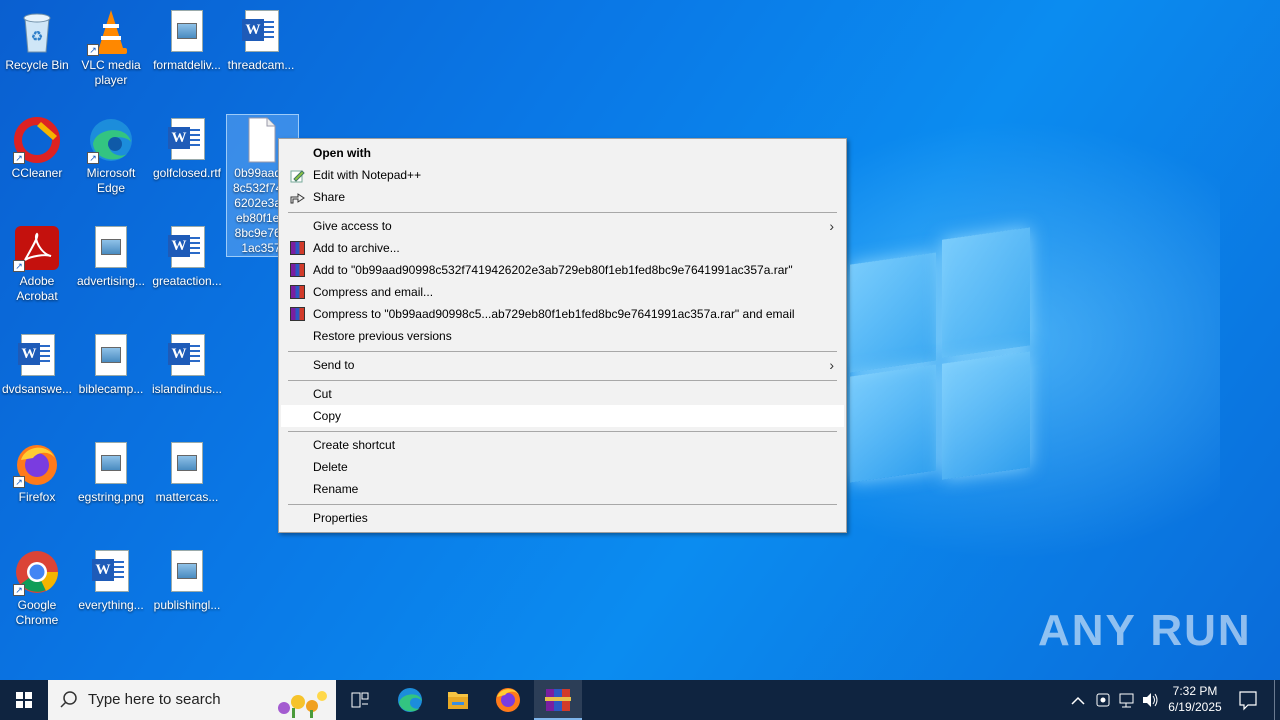 The height and width of the screenshot is (720, 1280). Describe the element at coordinates (111, 72) in the screenshot. I see `desktop-icon-label: VLC media player` at that location.